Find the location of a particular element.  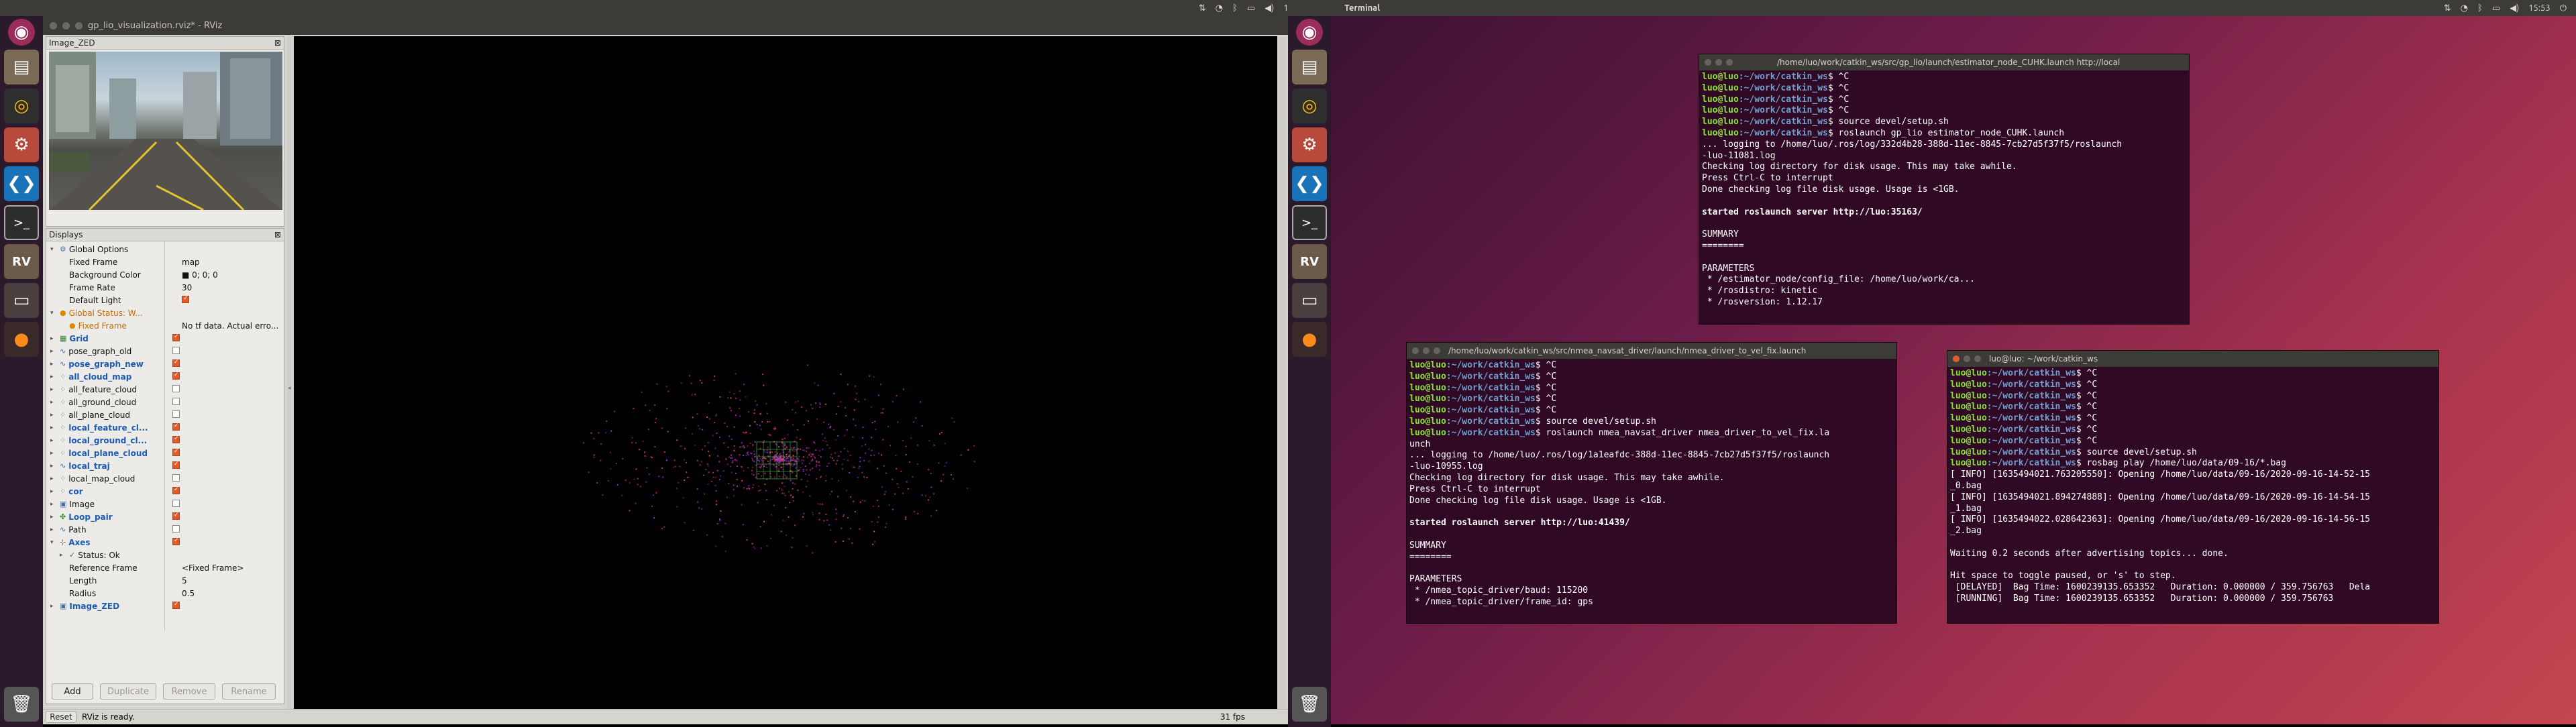

display-row: Radius 0.5 is located at coordinates (165, 593).